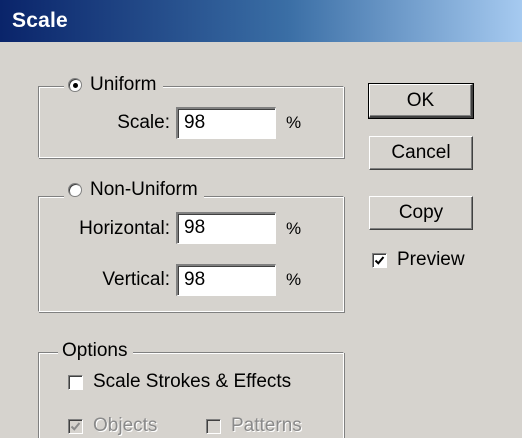 The image size is (522, 438). I want to click on horizontal-input: 98, so click(226, 228).